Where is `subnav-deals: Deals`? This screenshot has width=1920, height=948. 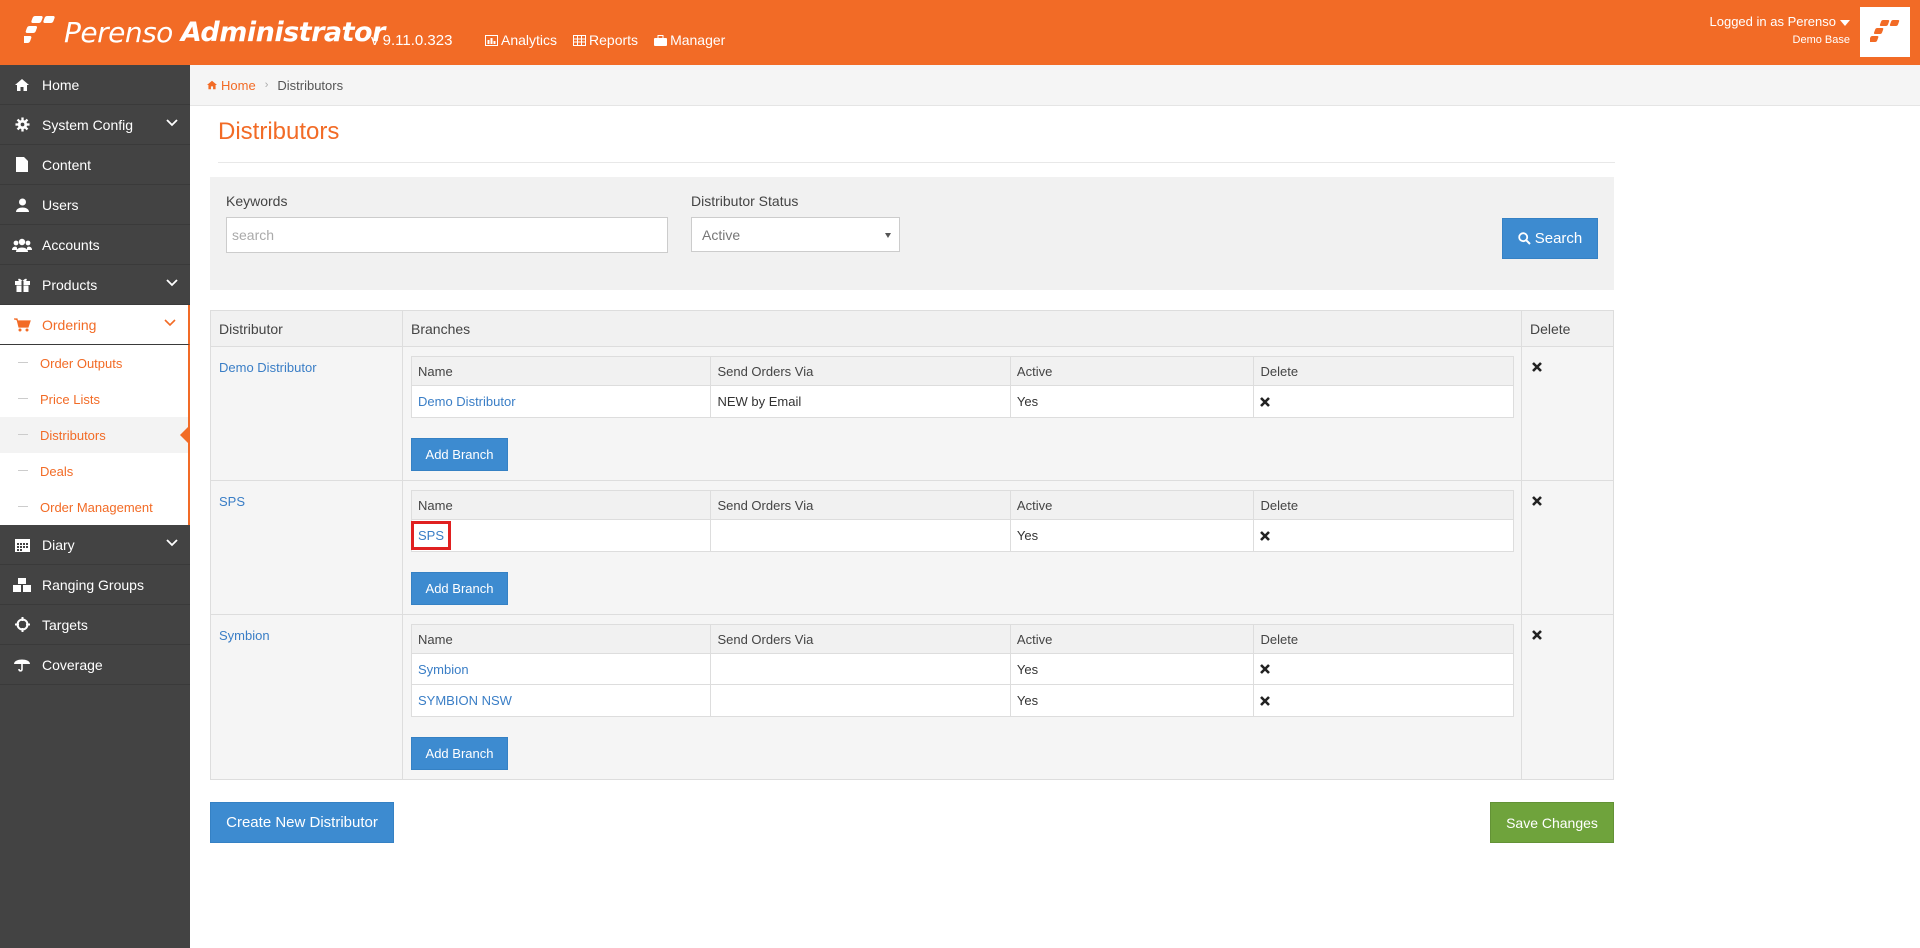
subnav-deals: Deals is located at coordinates (94, 471).